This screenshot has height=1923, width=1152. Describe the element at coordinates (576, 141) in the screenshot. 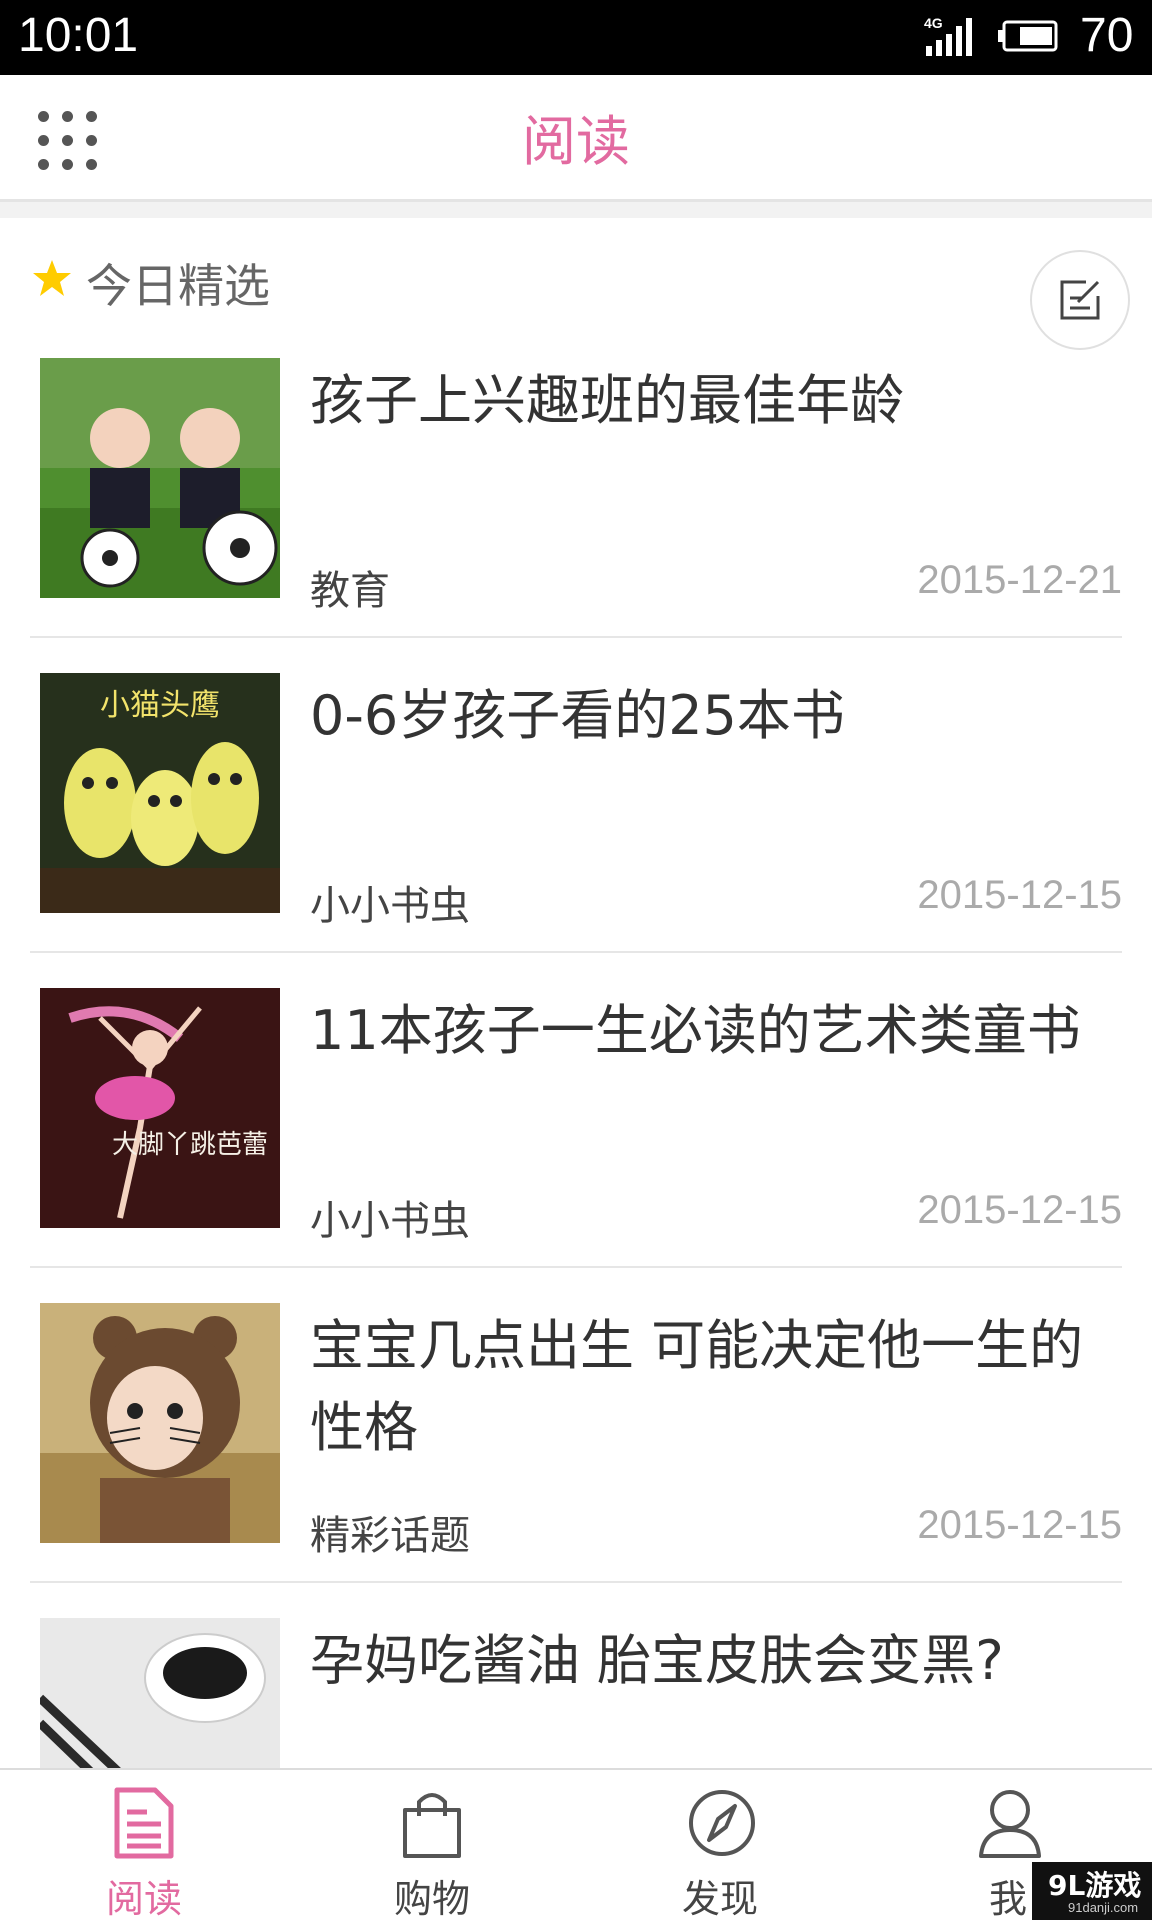

I see `page-title: 阅读` at that location.